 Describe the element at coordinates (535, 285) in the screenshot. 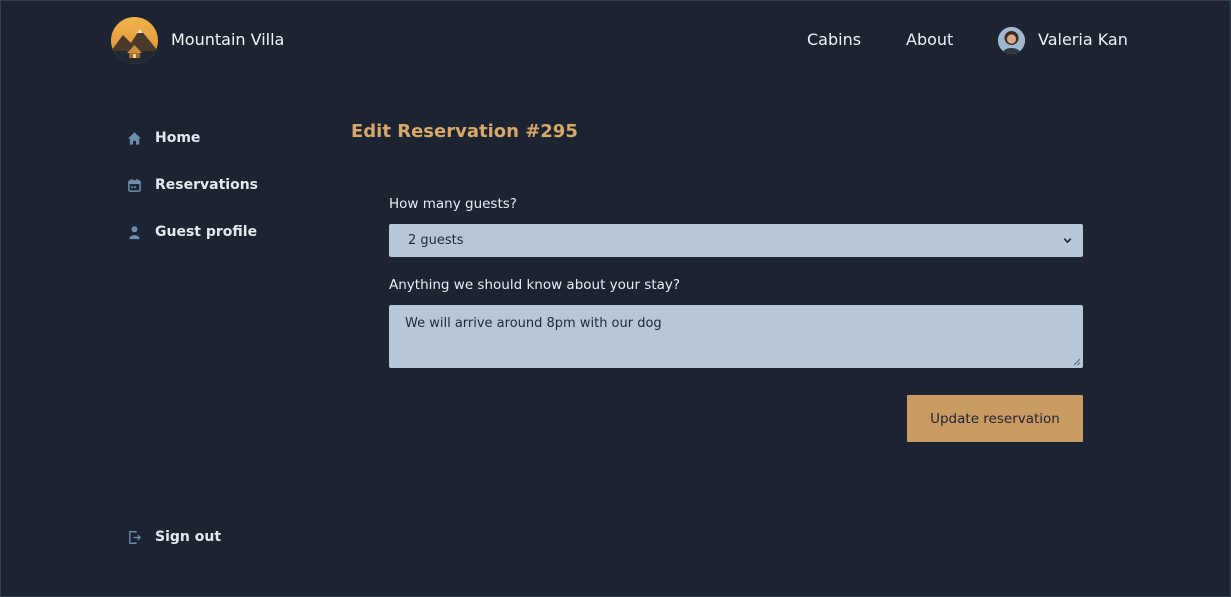

I see `notes-label: Anything we should know about your stay?` at that location.